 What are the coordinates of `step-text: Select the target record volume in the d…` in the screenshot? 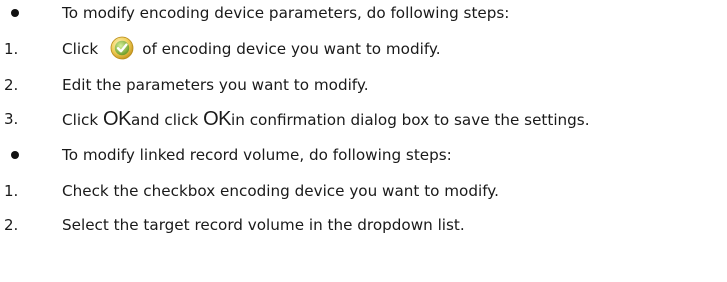 It's located at (263, 225).